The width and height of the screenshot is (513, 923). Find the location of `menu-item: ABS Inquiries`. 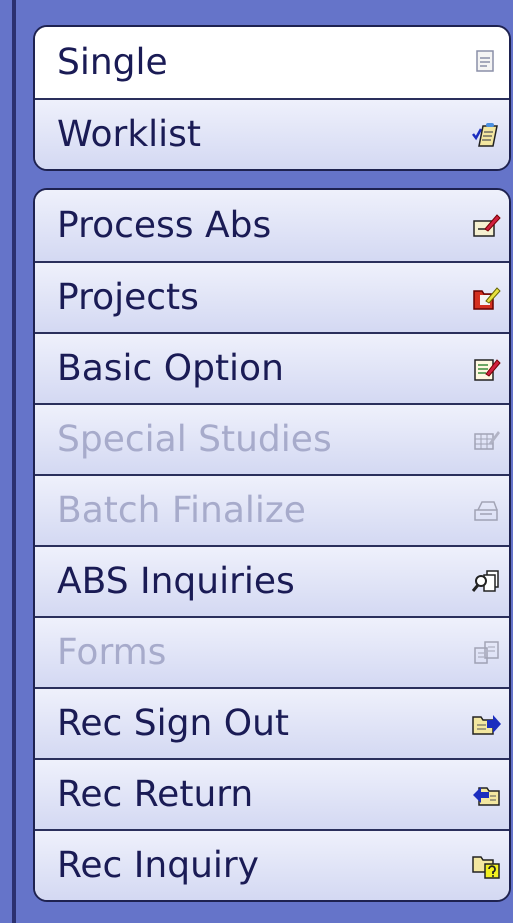

menu-item: ABS Inquiries is located at coordinates (272, 580).